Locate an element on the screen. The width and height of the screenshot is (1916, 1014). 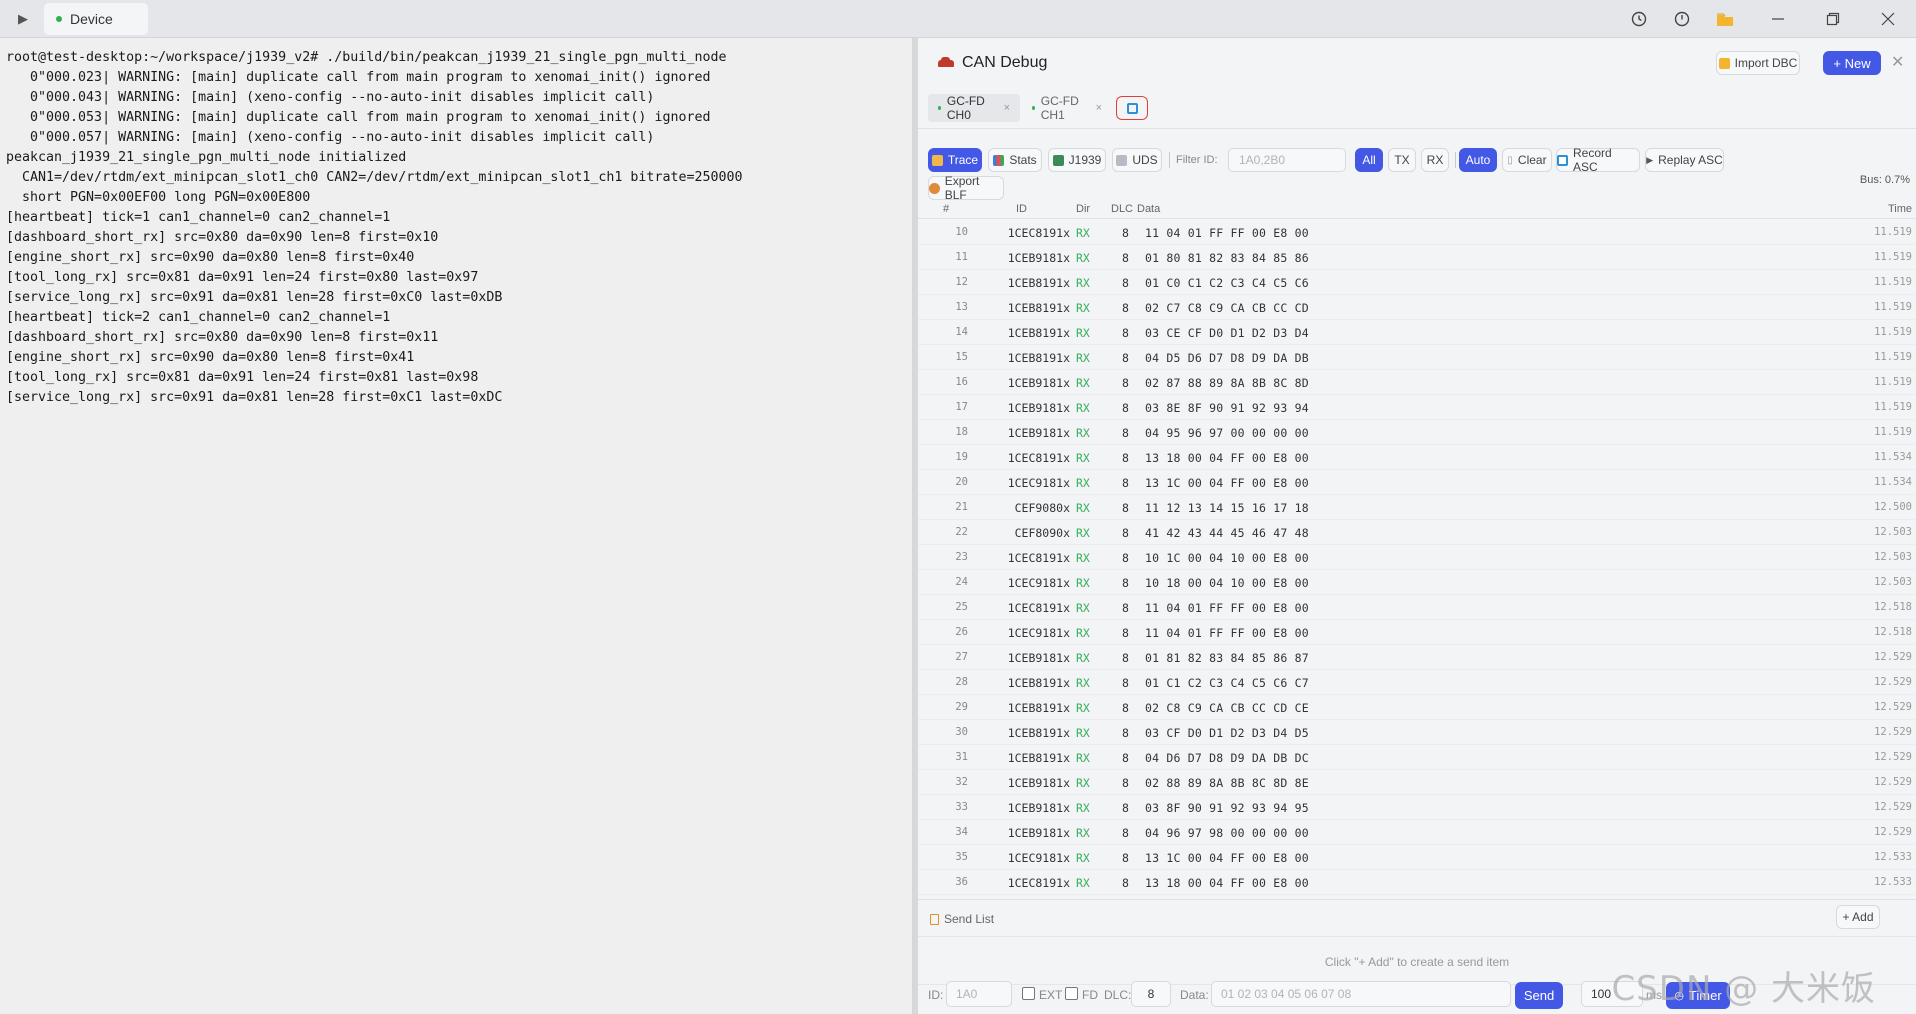
send-label: Send is located at coordinates (1539, 995).